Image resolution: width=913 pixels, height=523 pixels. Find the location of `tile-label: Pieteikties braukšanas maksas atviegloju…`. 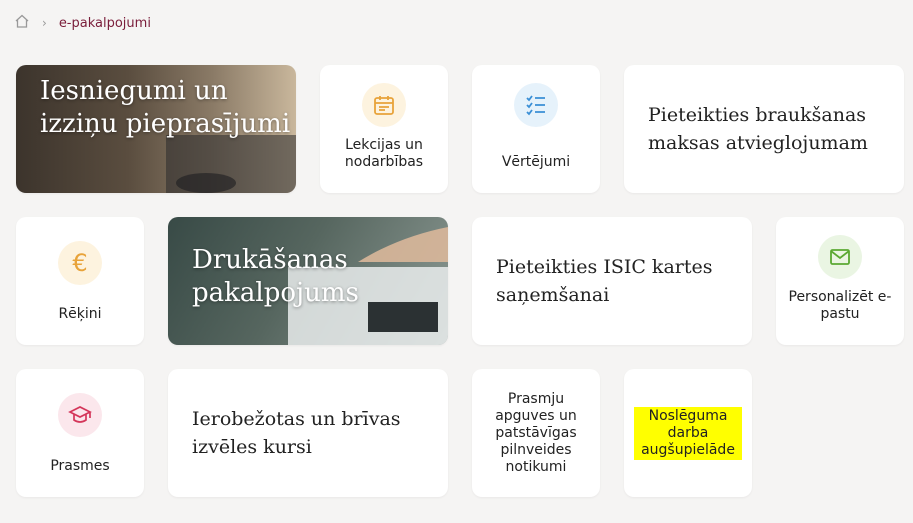

tile-label: Pieteikties braukšanas maksas atviegloju… is located at coordinates (758, 129).